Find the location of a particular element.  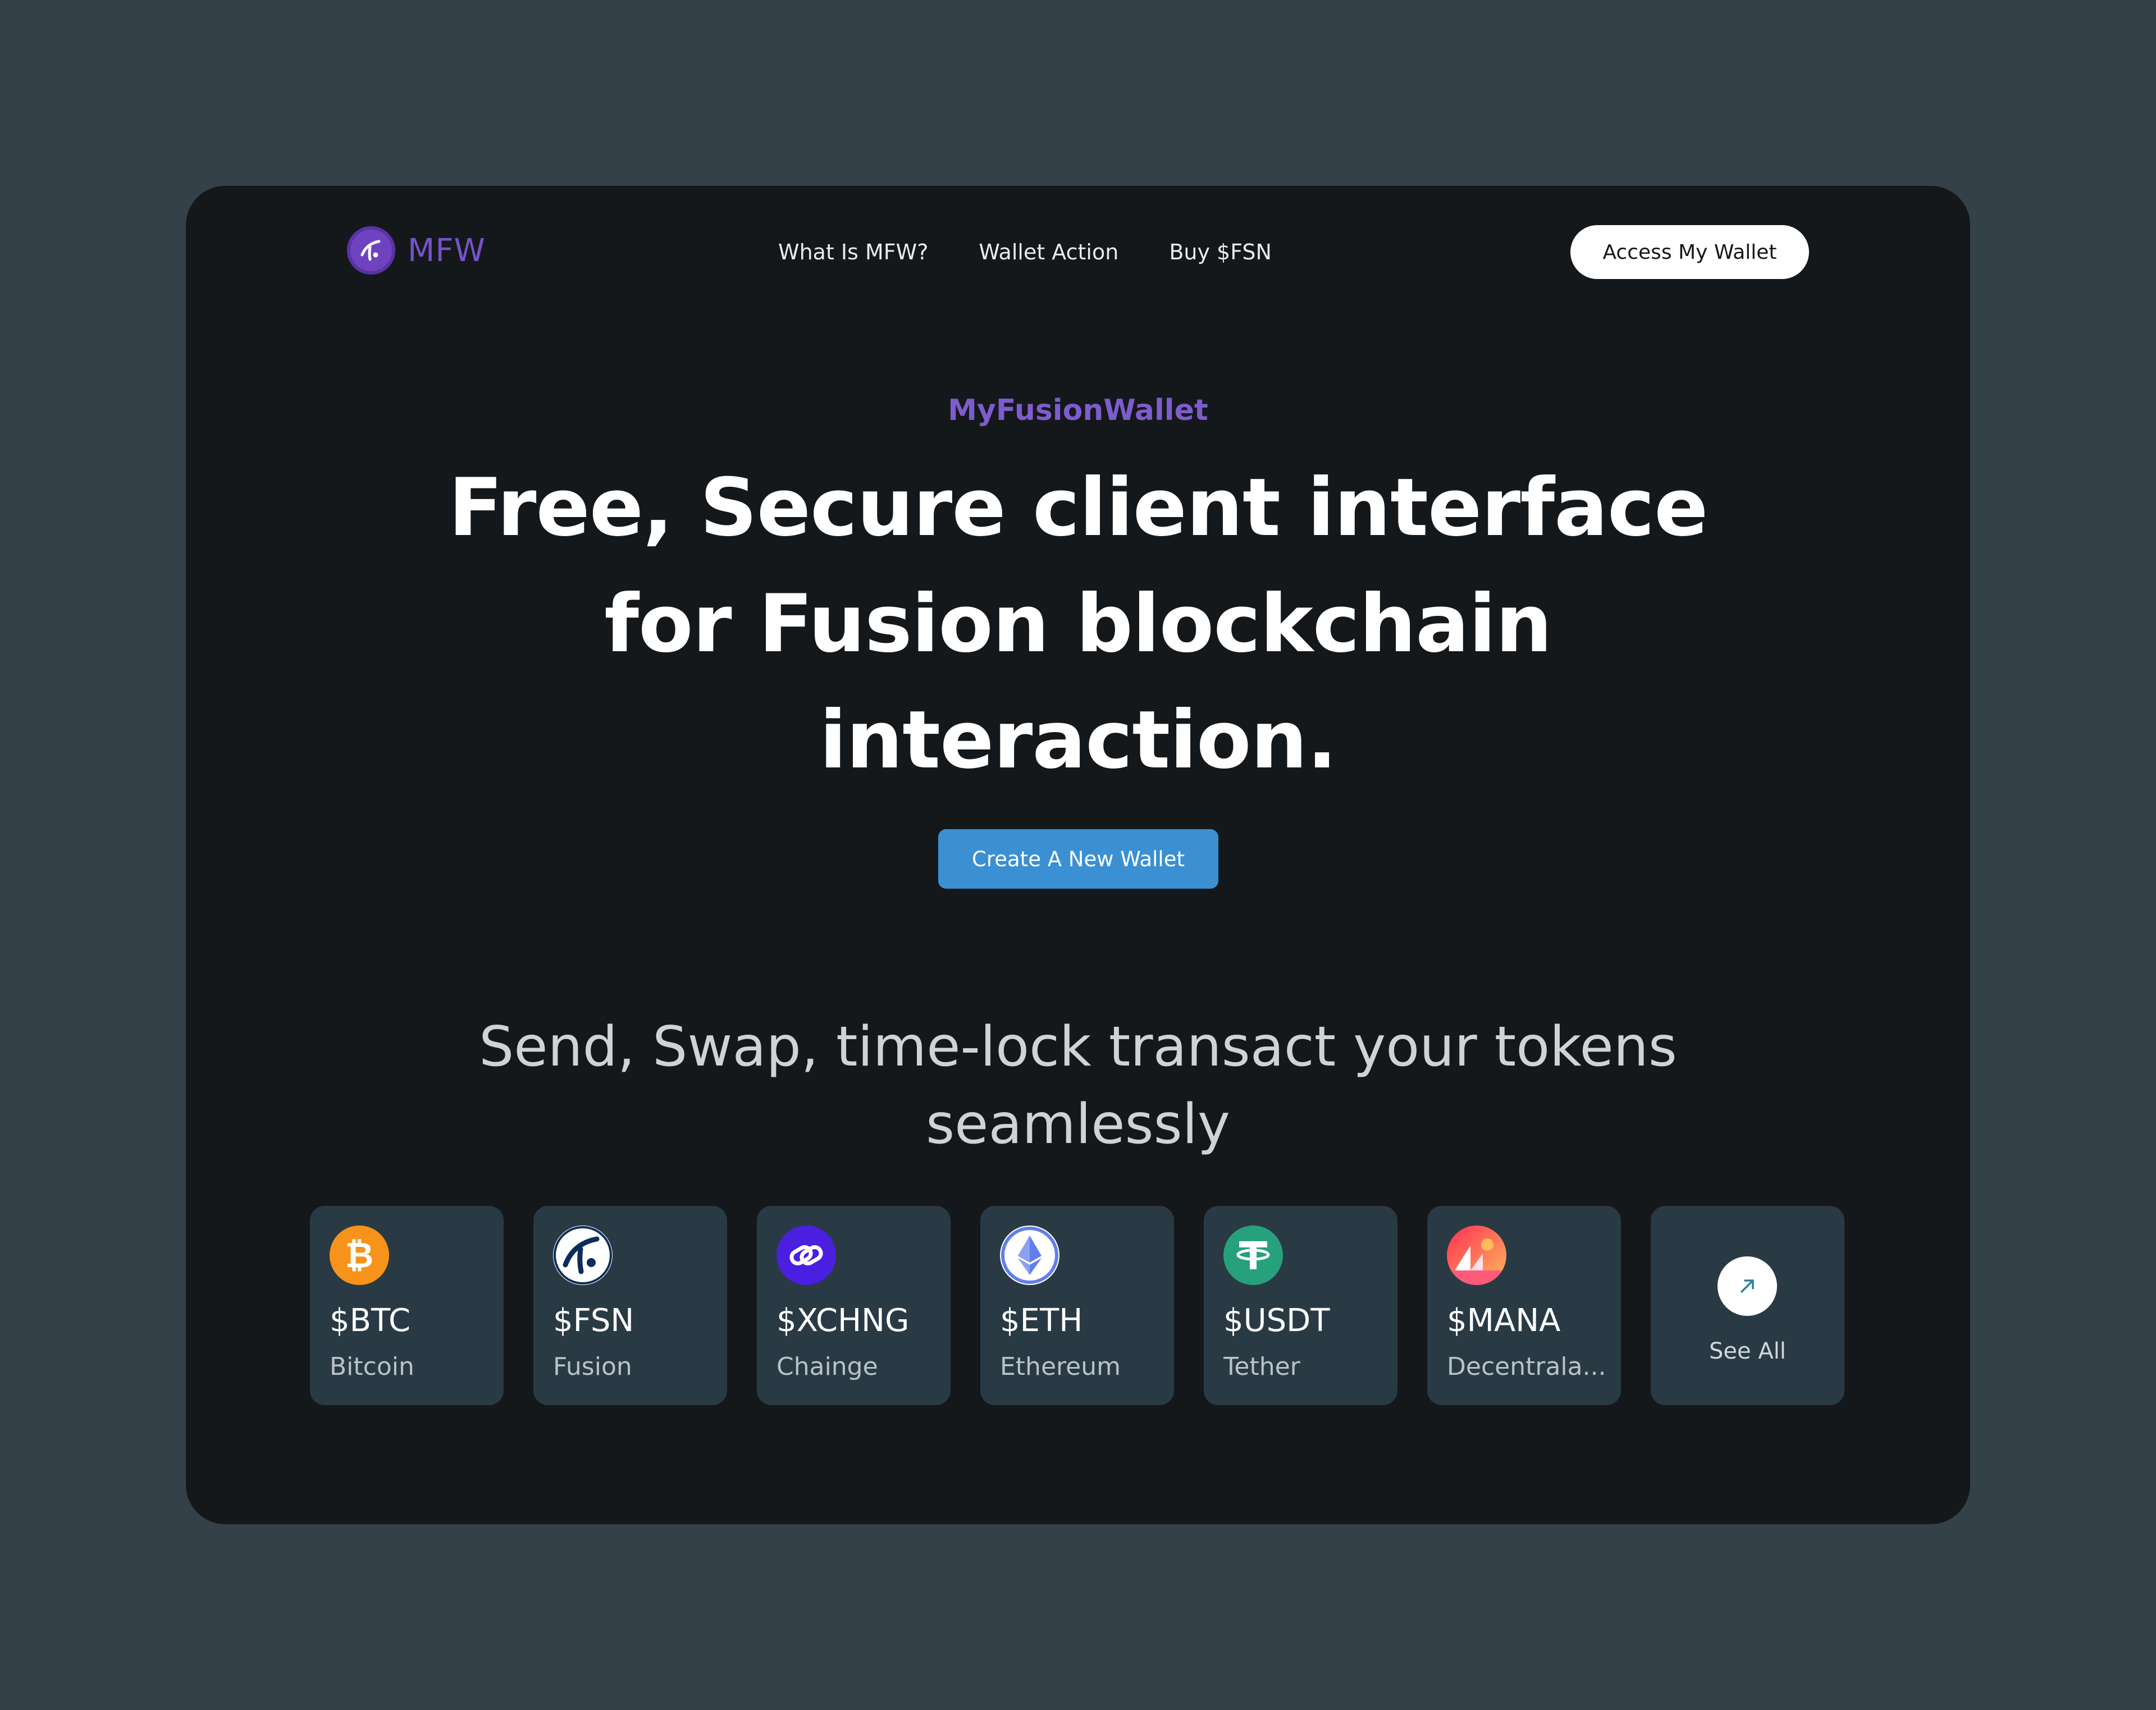

hero-eyebrow: MyFusionWallet is located at coordinates (1078, 410).